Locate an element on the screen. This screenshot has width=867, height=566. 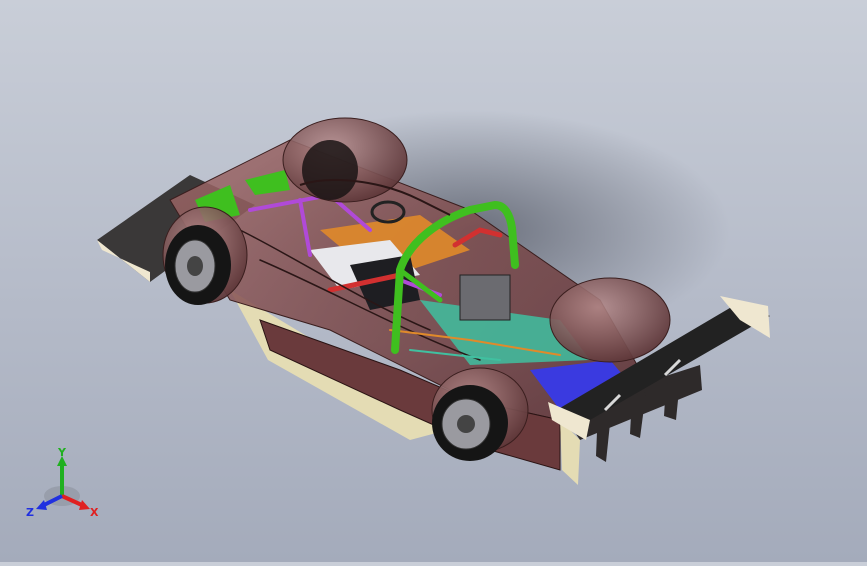
front-left-wheel is located at coordinates (198, 265).